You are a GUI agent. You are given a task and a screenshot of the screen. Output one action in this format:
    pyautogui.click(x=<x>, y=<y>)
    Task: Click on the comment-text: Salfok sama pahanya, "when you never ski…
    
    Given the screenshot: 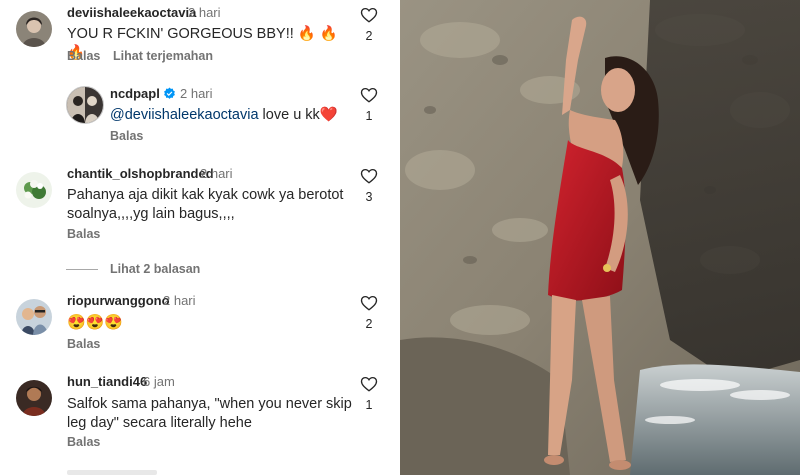 What is the action you would take?
    pyautogui.click(x=209, y=413)
    